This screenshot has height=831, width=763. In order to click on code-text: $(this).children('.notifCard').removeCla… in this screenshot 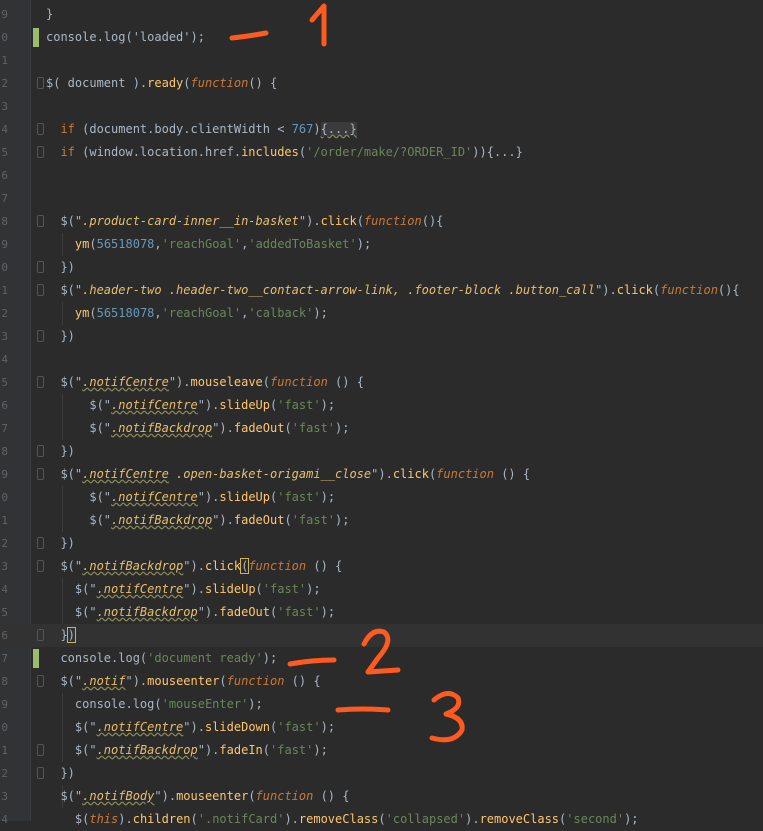, I will do `click(342, 819)`.